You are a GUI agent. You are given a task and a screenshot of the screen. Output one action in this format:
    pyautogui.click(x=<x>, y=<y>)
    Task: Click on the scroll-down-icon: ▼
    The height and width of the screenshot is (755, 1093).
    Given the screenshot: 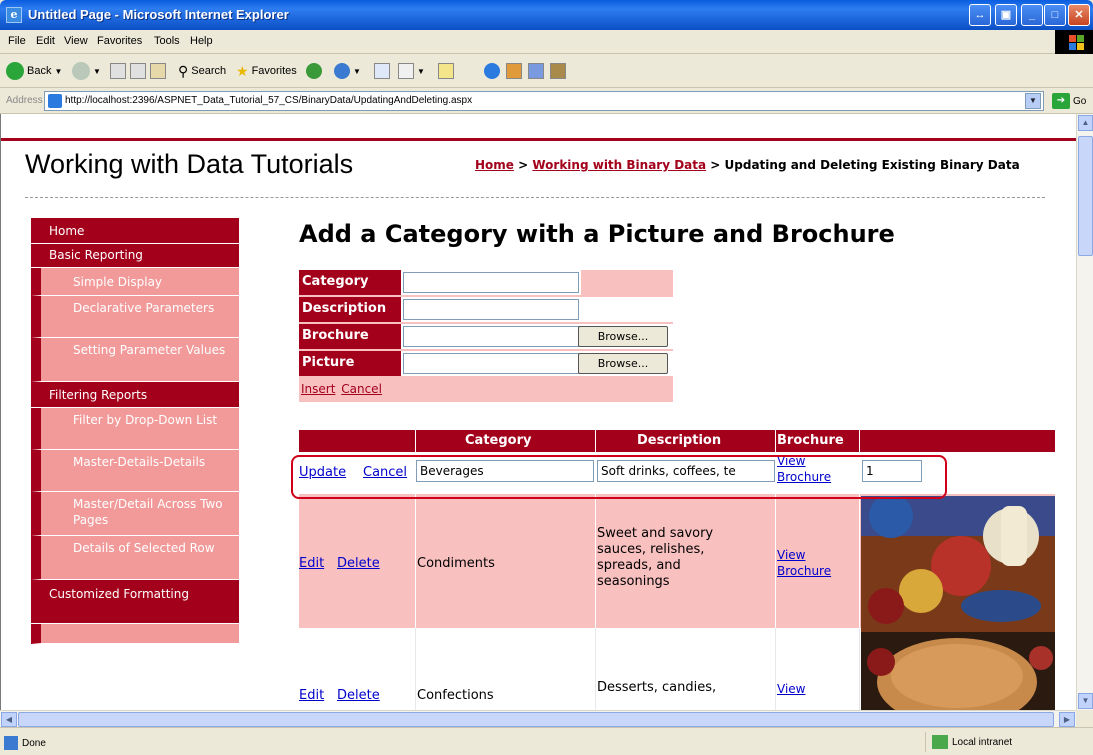 What is the action you would take?
    pyautogui.click(x=1085, y=701)
    